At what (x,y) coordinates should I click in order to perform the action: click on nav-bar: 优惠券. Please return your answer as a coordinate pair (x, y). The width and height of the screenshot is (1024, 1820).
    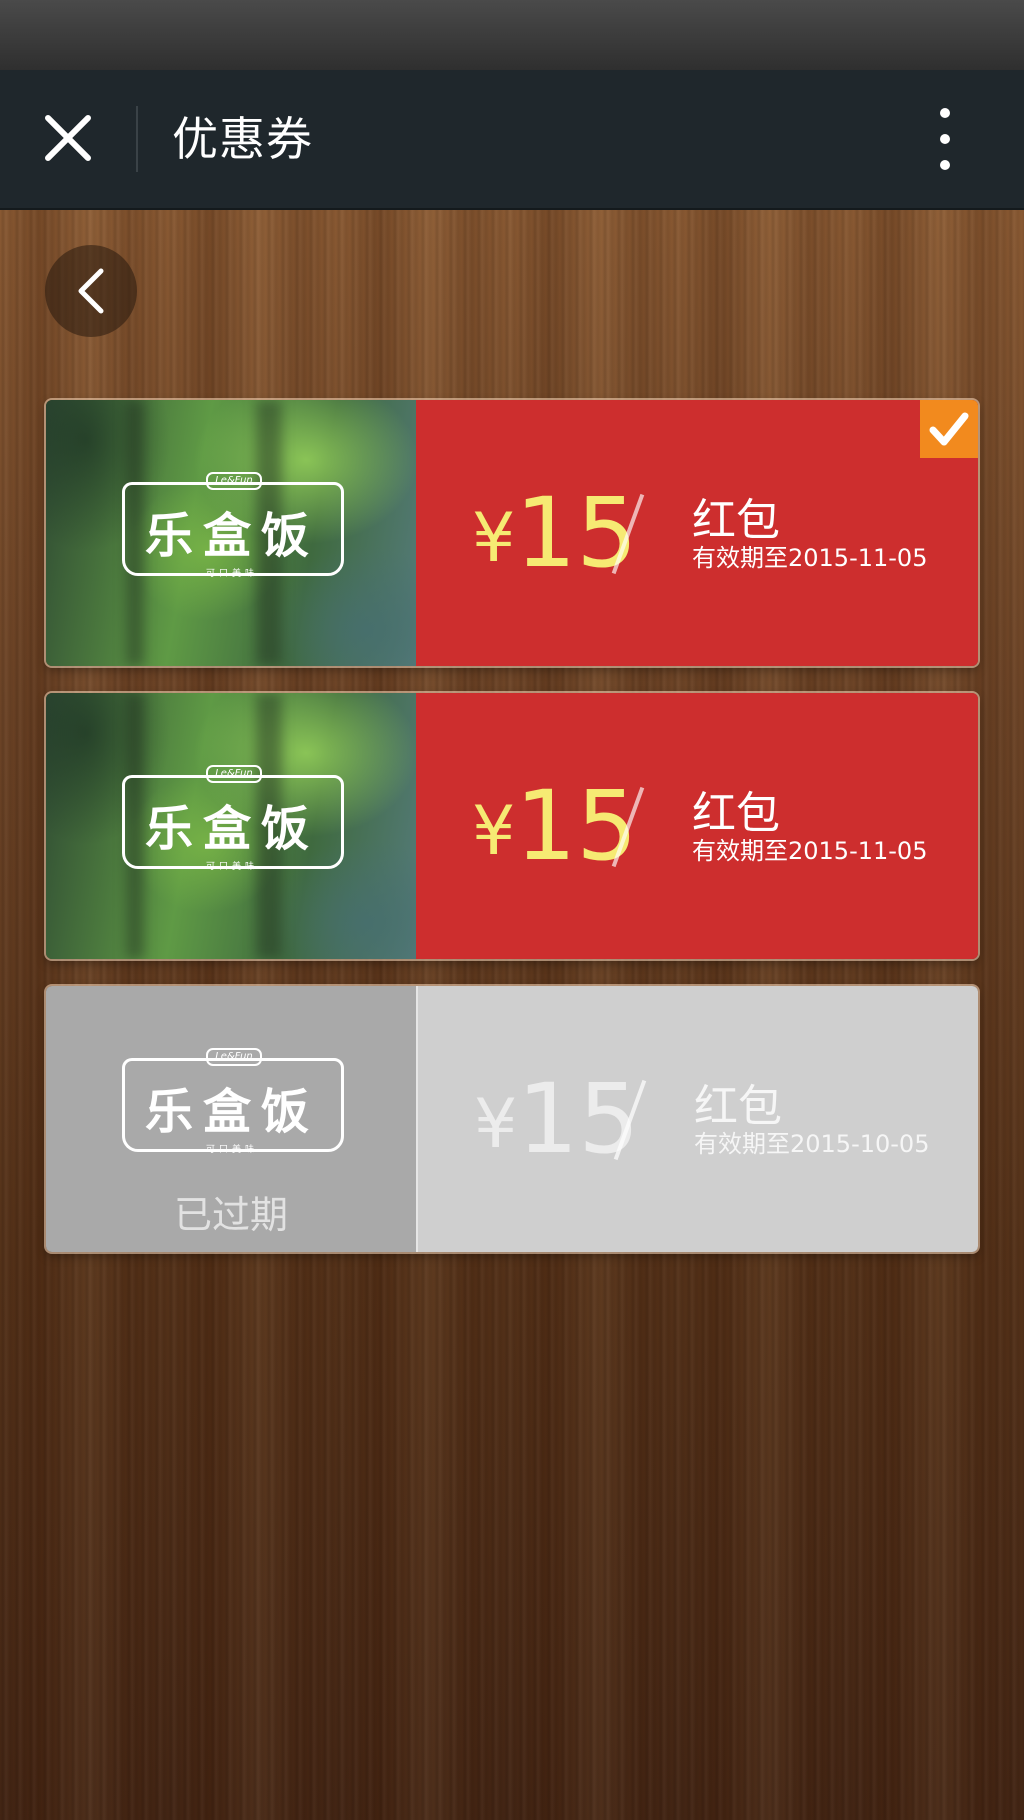
    Looking at the image, I should click on (512, 140).